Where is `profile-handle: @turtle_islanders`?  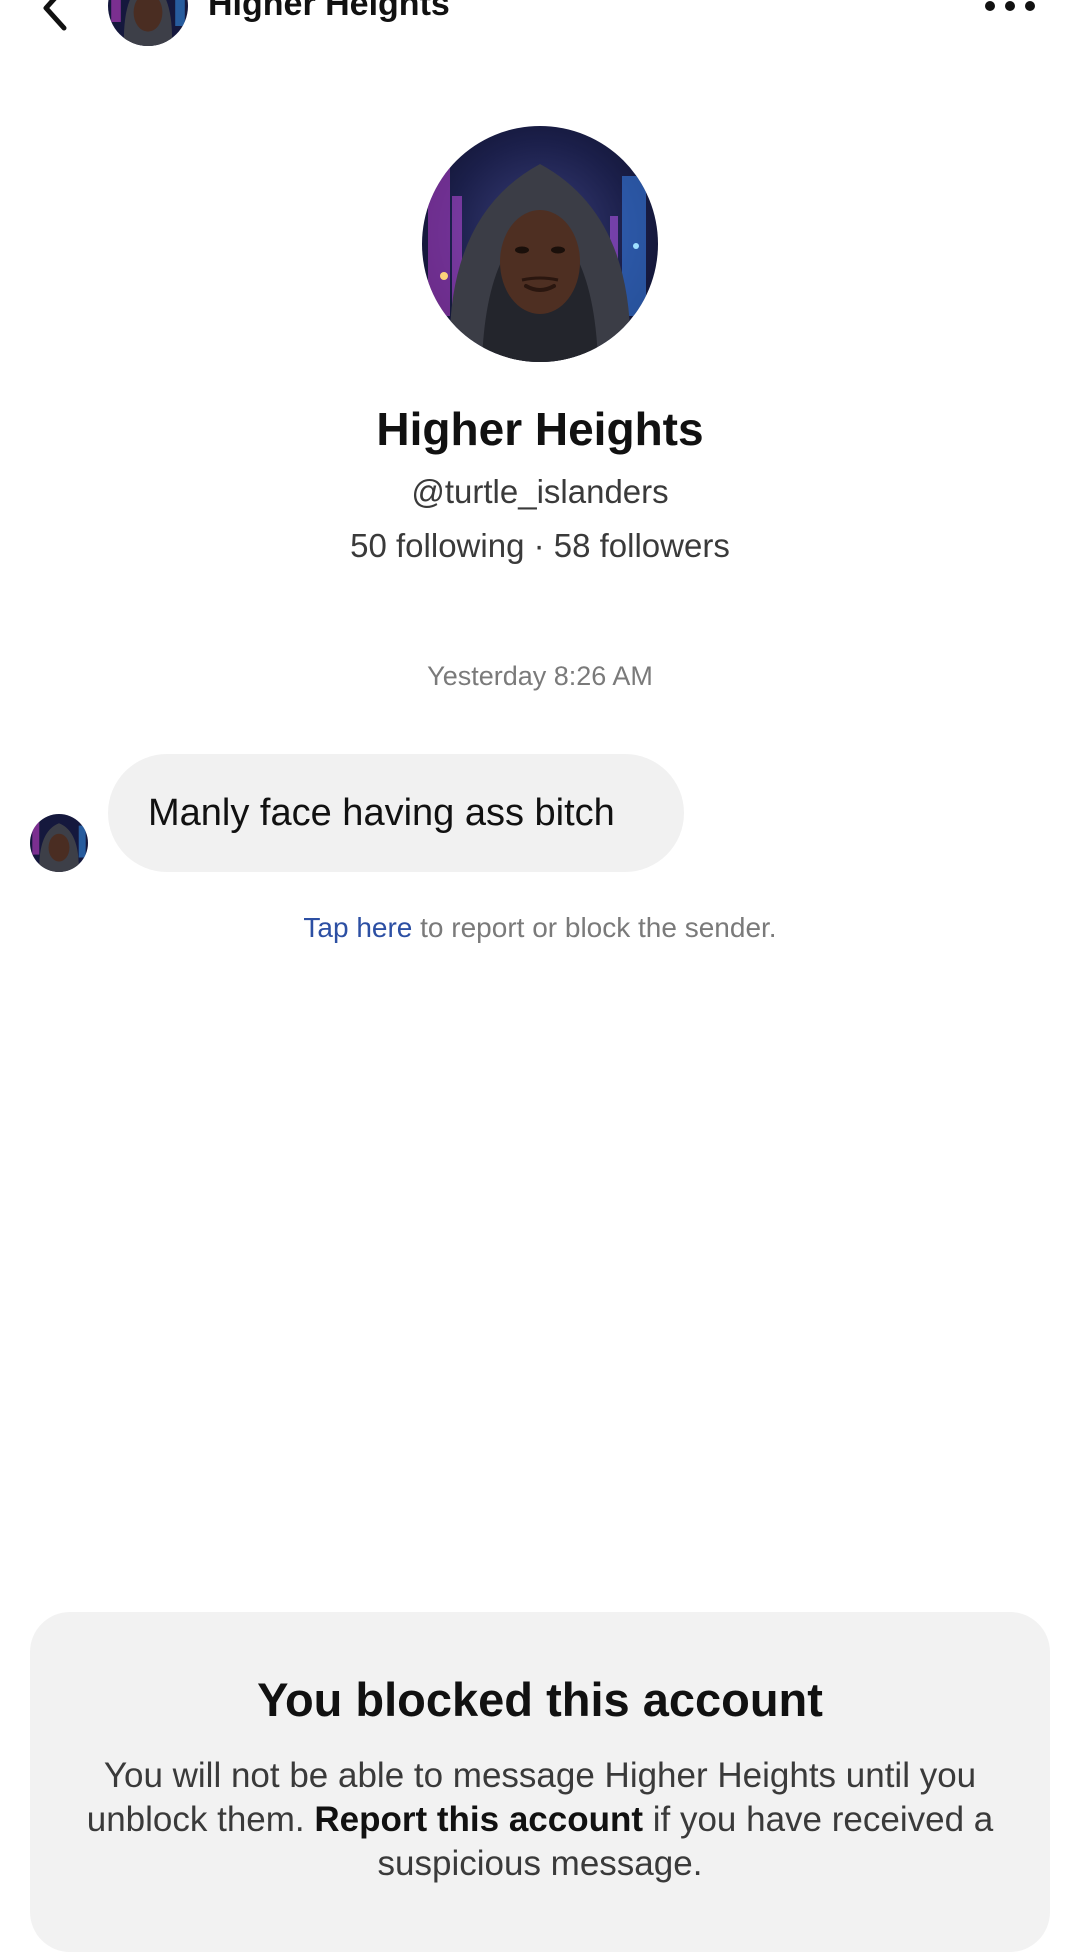
profile-handle: @turtle_islanders is located at coordinates (540, 491).